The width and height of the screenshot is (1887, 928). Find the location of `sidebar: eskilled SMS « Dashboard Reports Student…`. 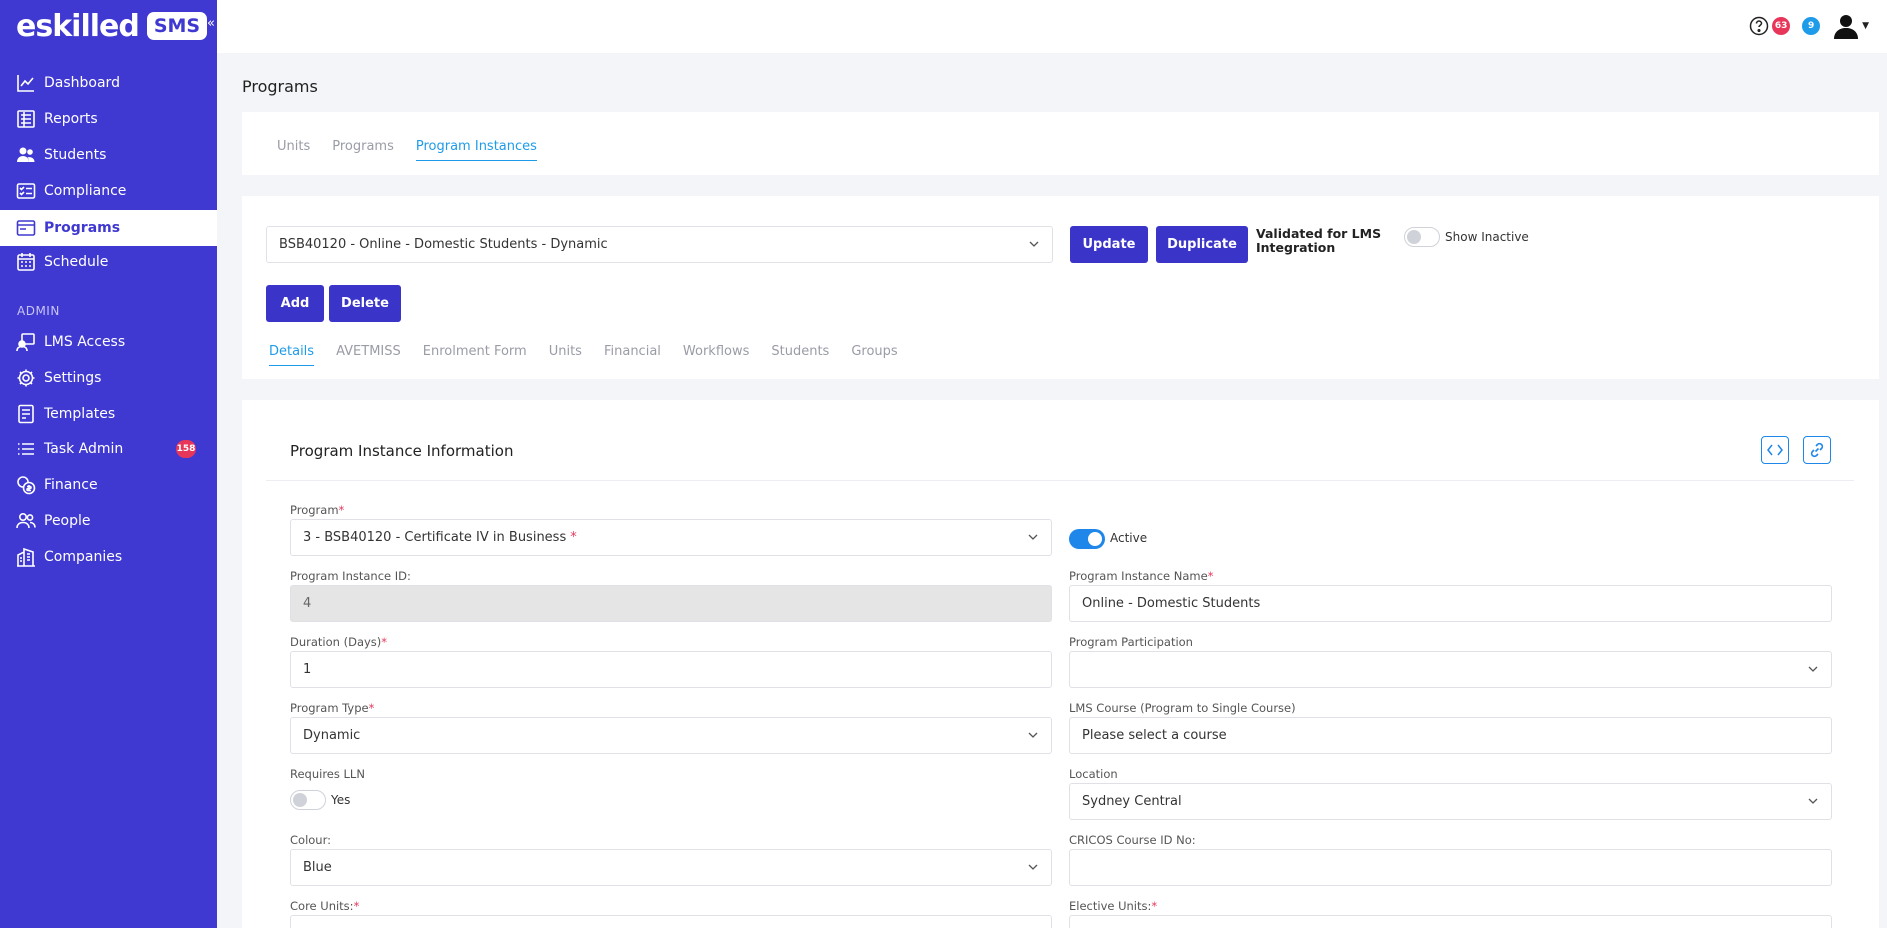

sidebar: eskilled SMS « Dashboard Reports Student… is located at coordinates (108, 464).